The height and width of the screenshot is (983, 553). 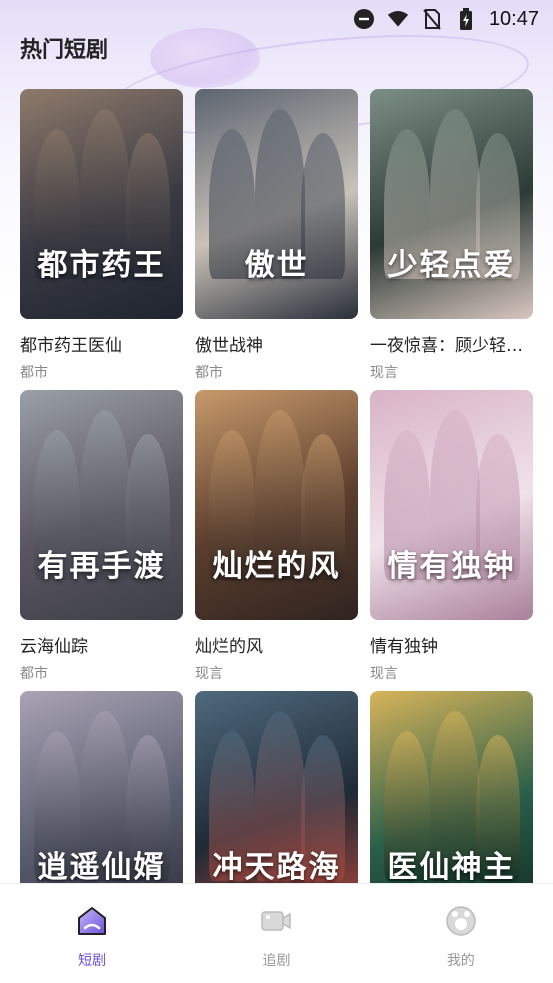 I want to click on tab-following: 追剧, so click(x=276, y=927).